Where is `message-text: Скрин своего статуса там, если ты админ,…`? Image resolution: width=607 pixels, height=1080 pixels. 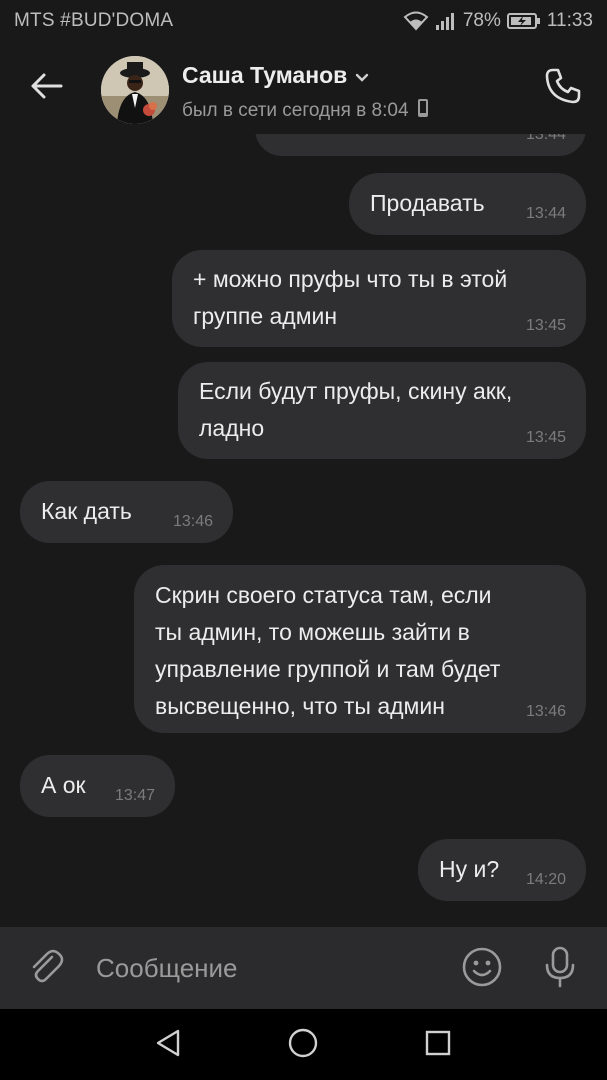 message-text: Скрин своего статуса там, если ты админ,… is located at coordinates (328, 650).